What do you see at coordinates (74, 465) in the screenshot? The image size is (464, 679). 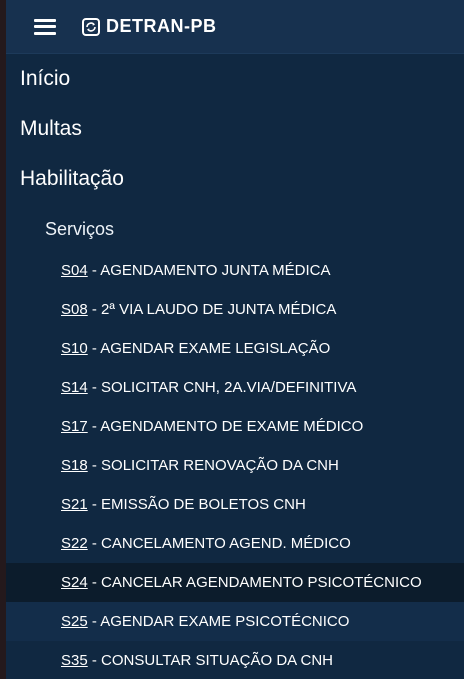 I see `service-code: S18` at bounding box center [74, 465].